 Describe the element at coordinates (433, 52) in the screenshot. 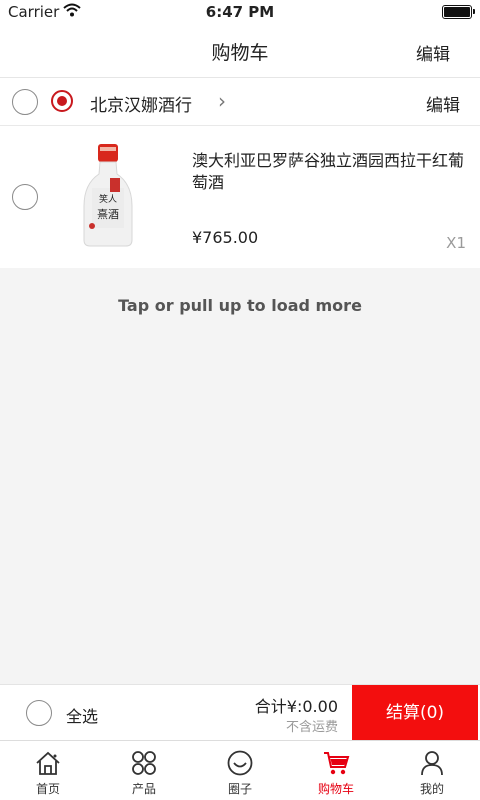

I see `edit-button: 编辑` at that location.